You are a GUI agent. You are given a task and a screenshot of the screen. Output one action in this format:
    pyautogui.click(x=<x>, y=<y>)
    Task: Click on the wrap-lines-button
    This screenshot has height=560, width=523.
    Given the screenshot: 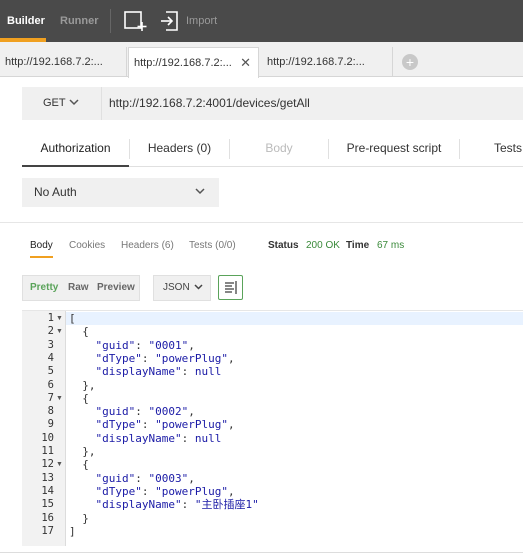 What is the action you would take?
    pyautogui.click(x=230, y=287)
    